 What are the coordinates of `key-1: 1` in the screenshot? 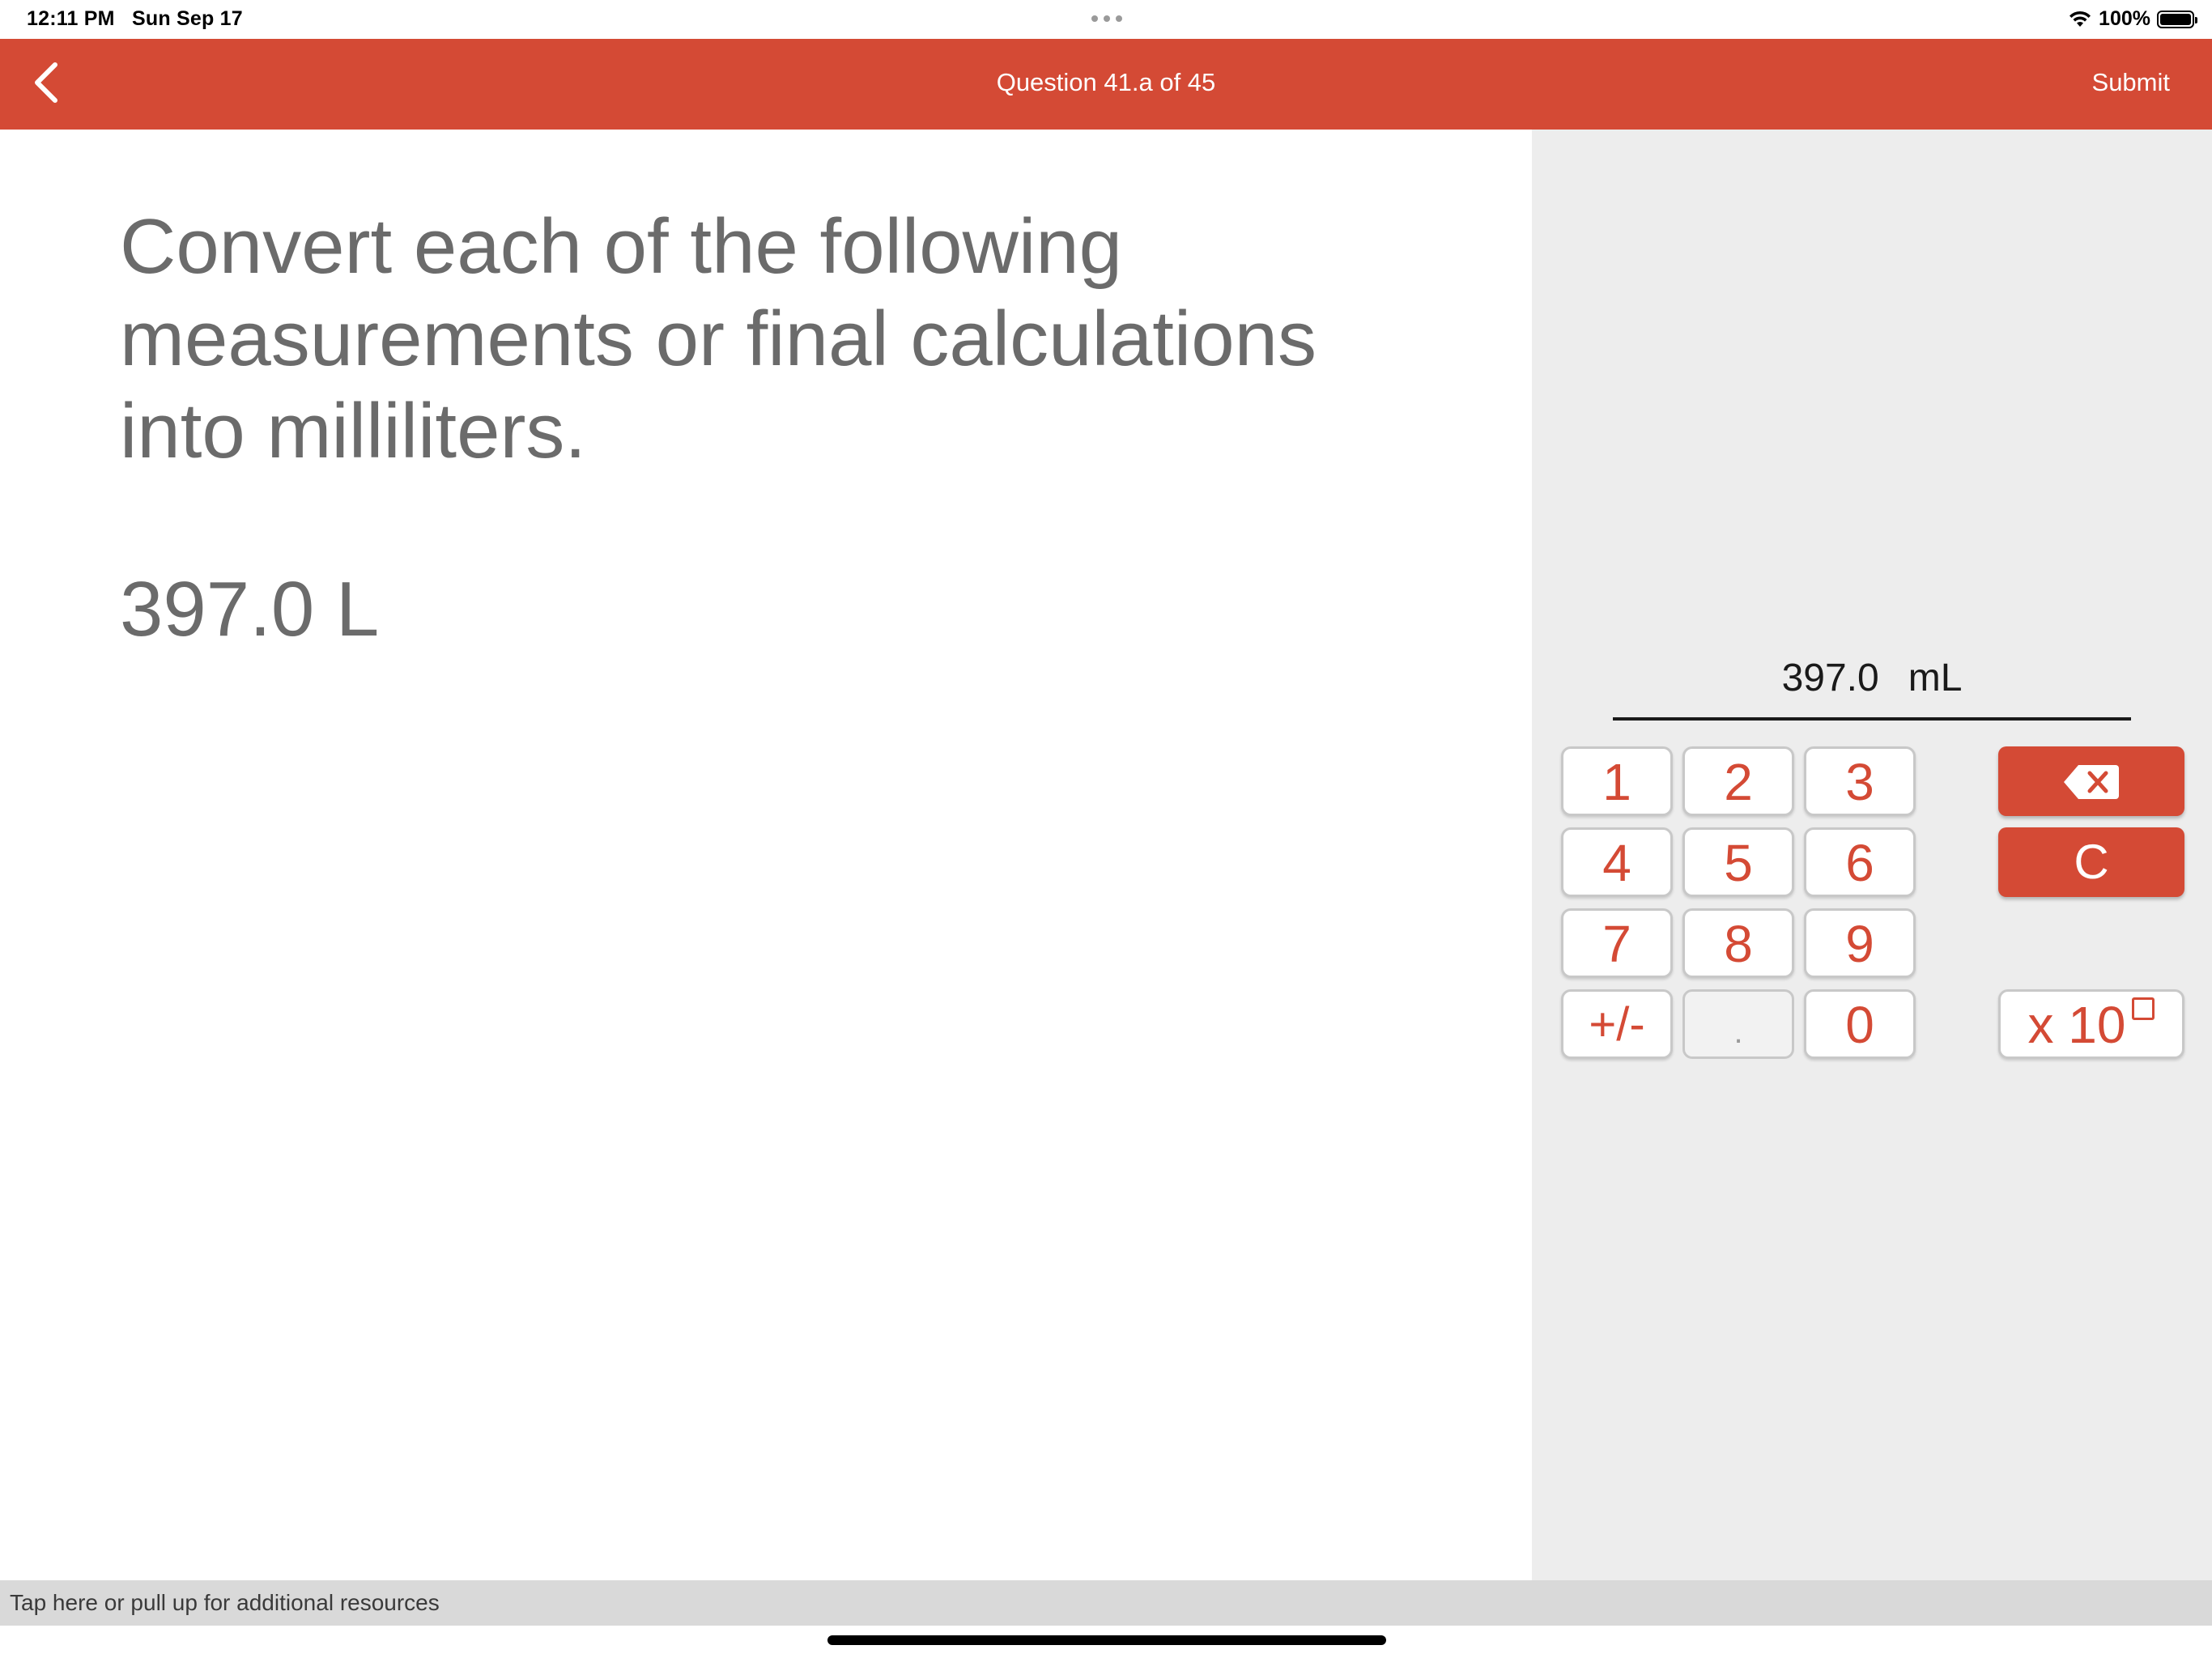 It's located at (1617, 781).